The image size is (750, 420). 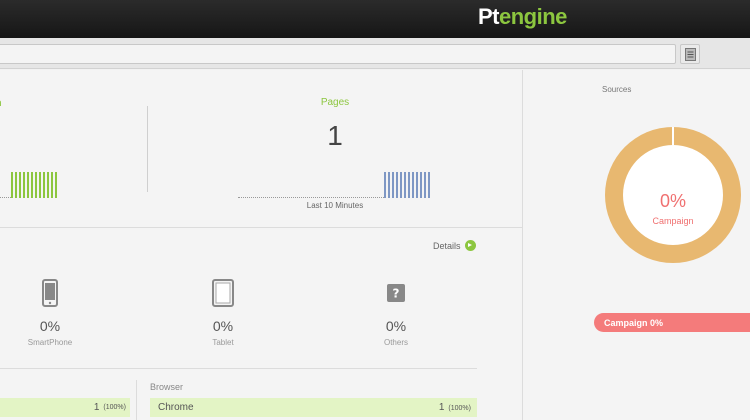 What do you see at coordinates (673, 136) in the screenshot?
I see `donut-marker` at bounding box center [673, 136].